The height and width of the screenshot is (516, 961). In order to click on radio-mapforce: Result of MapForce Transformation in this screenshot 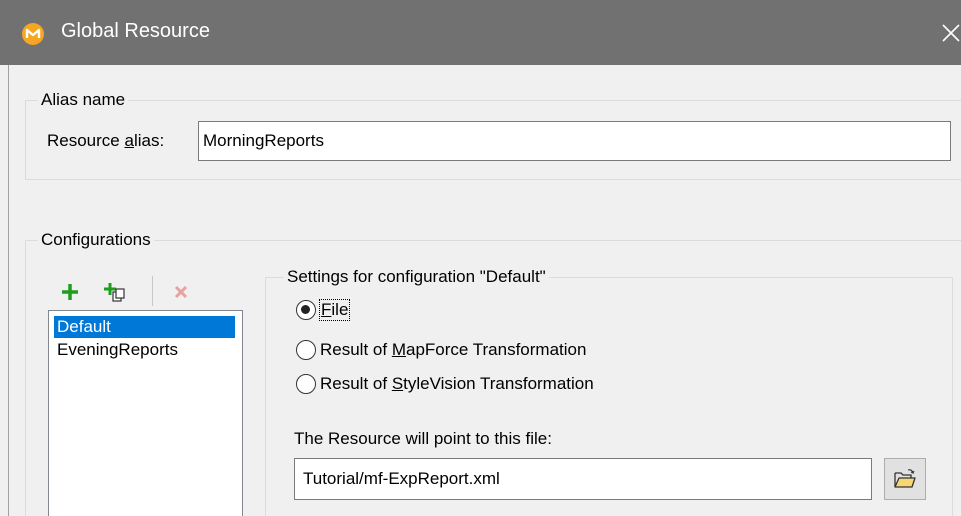, I will do `click(441, 350)`.